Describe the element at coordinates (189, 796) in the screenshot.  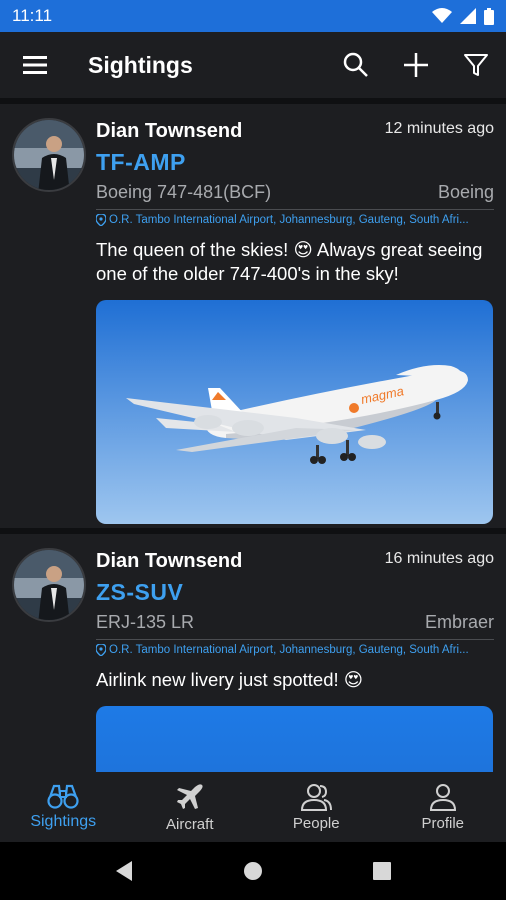
I see `airplane-icon` at that location.